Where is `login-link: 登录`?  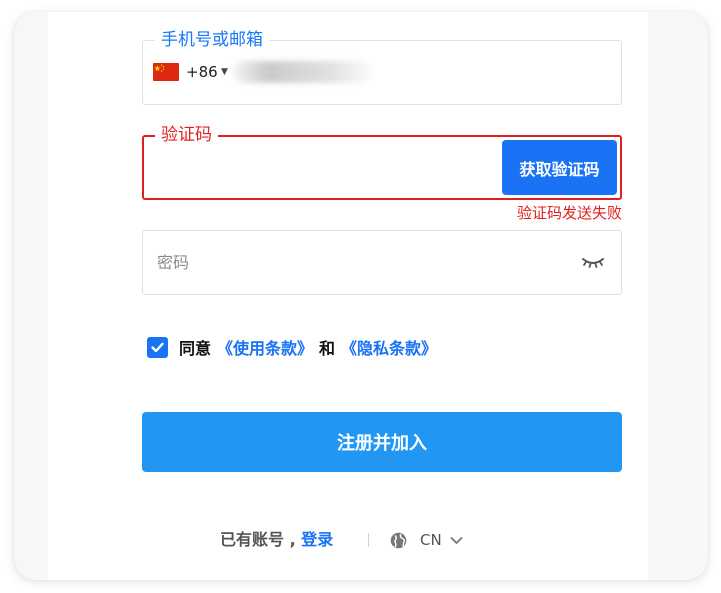
login-link: 登录 is located at coordinates (317, 539).